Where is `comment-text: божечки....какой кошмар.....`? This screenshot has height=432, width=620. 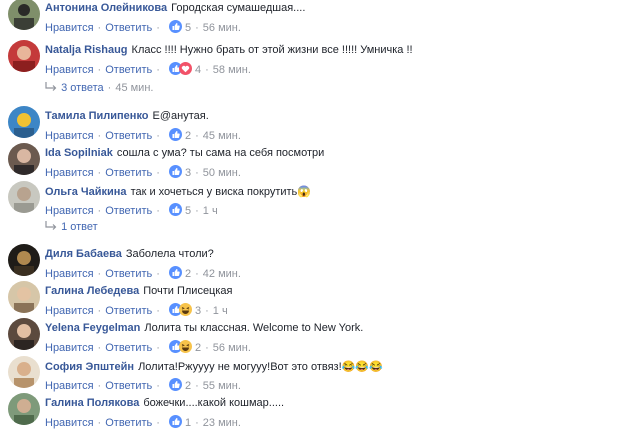
comment-text: божечки....какой кошмар..... is located at coordinates (214, 403).